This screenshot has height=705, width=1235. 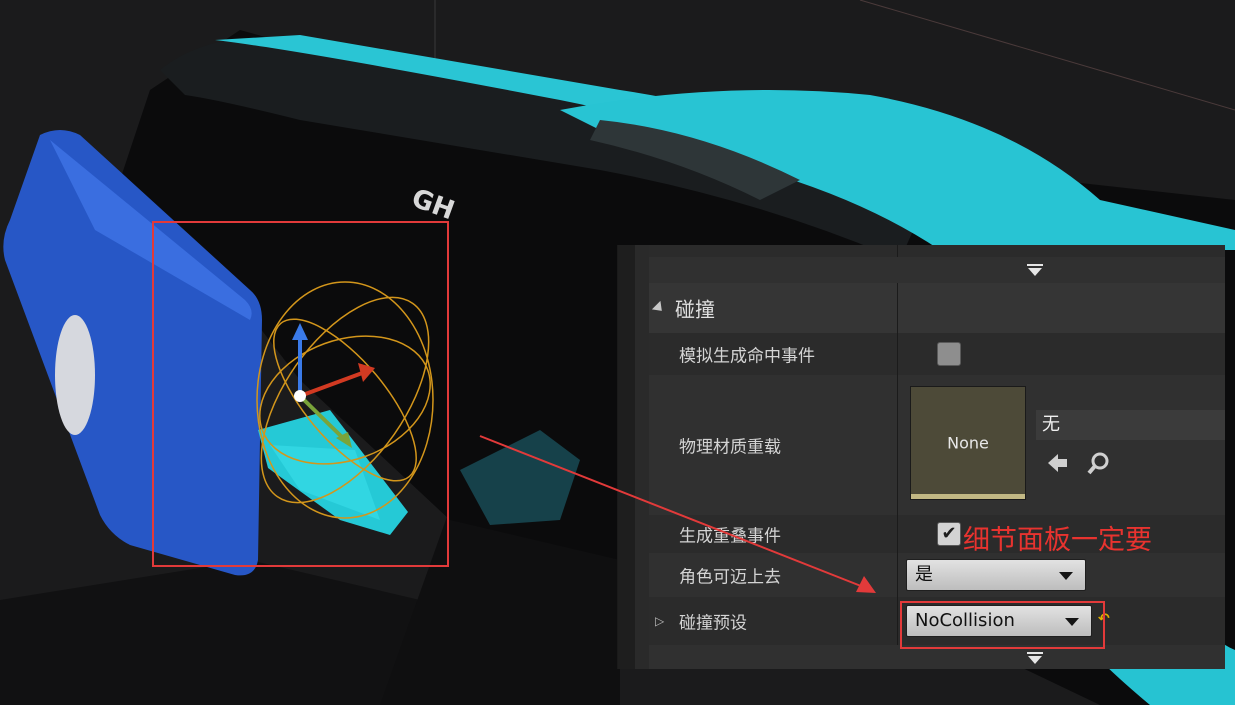 What do you see at coordinates (695, 309) in the screenshot?
I see `category-label: 碰撞` at bounding box center [695, 309].